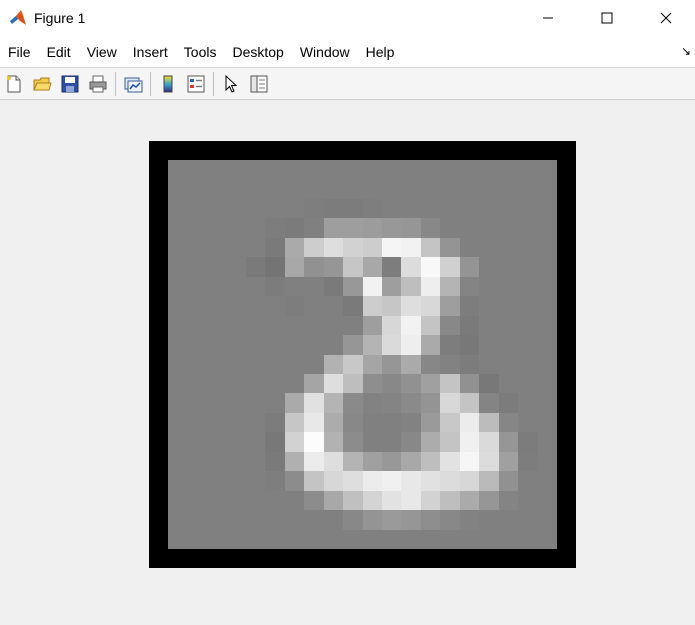 The image size is (695, 625). Describe the element at coordinates (150, 52) in the screenshot. I see `menu-insert: Insert` at that location.